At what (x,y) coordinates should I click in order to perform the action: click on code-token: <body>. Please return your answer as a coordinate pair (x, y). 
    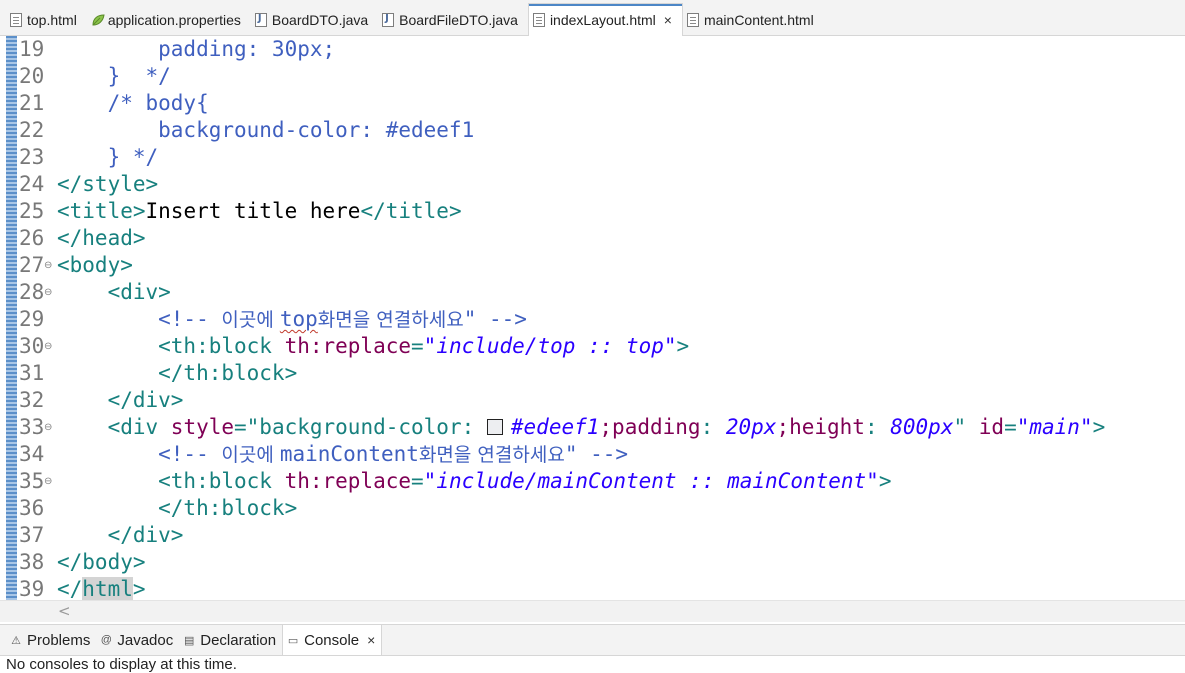
    Looking at the image, I should click on (95, 265).